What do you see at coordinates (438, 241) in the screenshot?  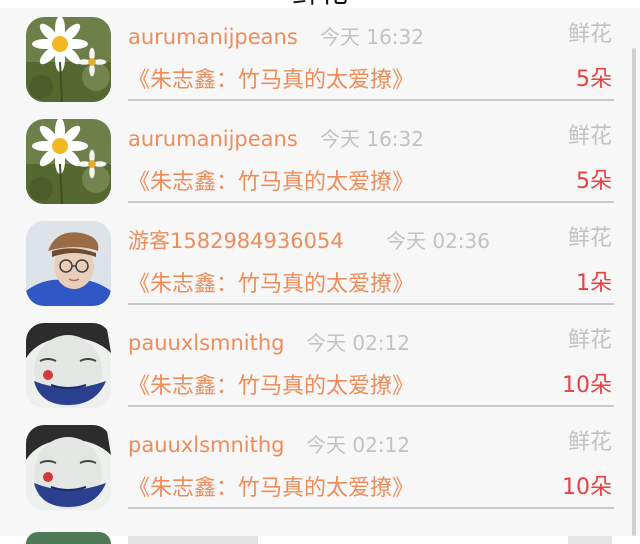 I see `timestamp: 今天 02:36` at bounding box center [438, 241].